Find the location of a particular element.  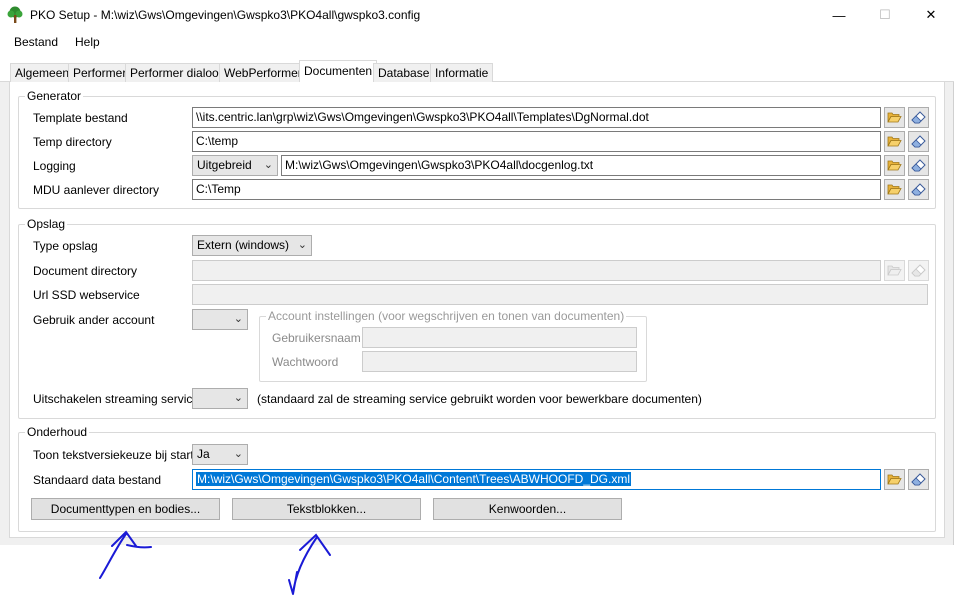

mdu-input: C:\Temp is located at coordinates (536, 189).